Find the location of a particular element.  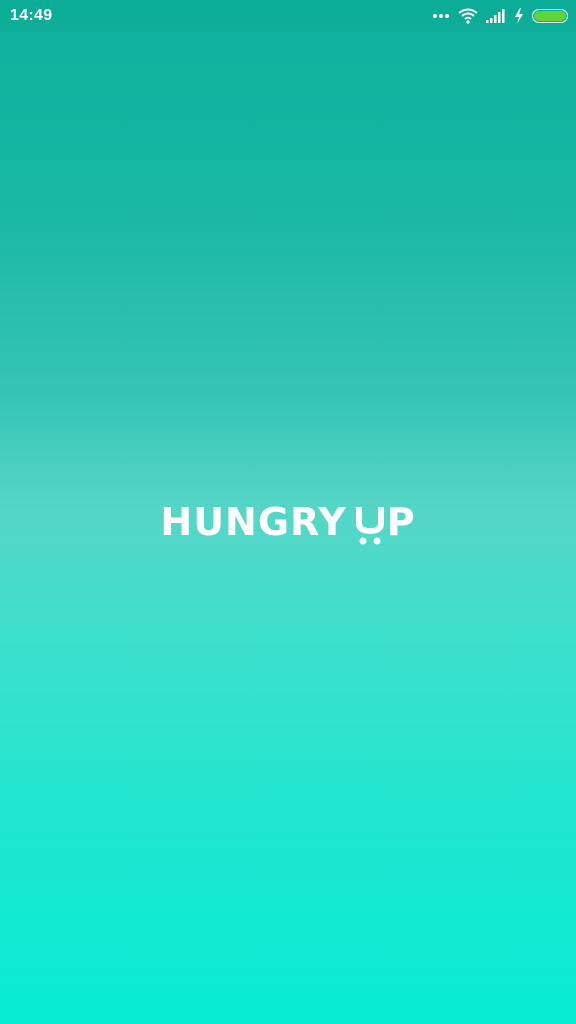

status-bar: 14:49 is located at coordinates (288, 16).